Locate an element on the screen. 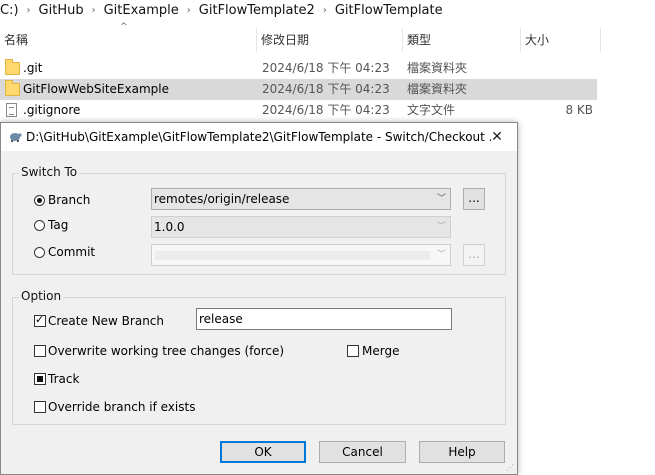 This screenshot has width=655, height=475. track-label: Track is located at coordinates (64, 379).